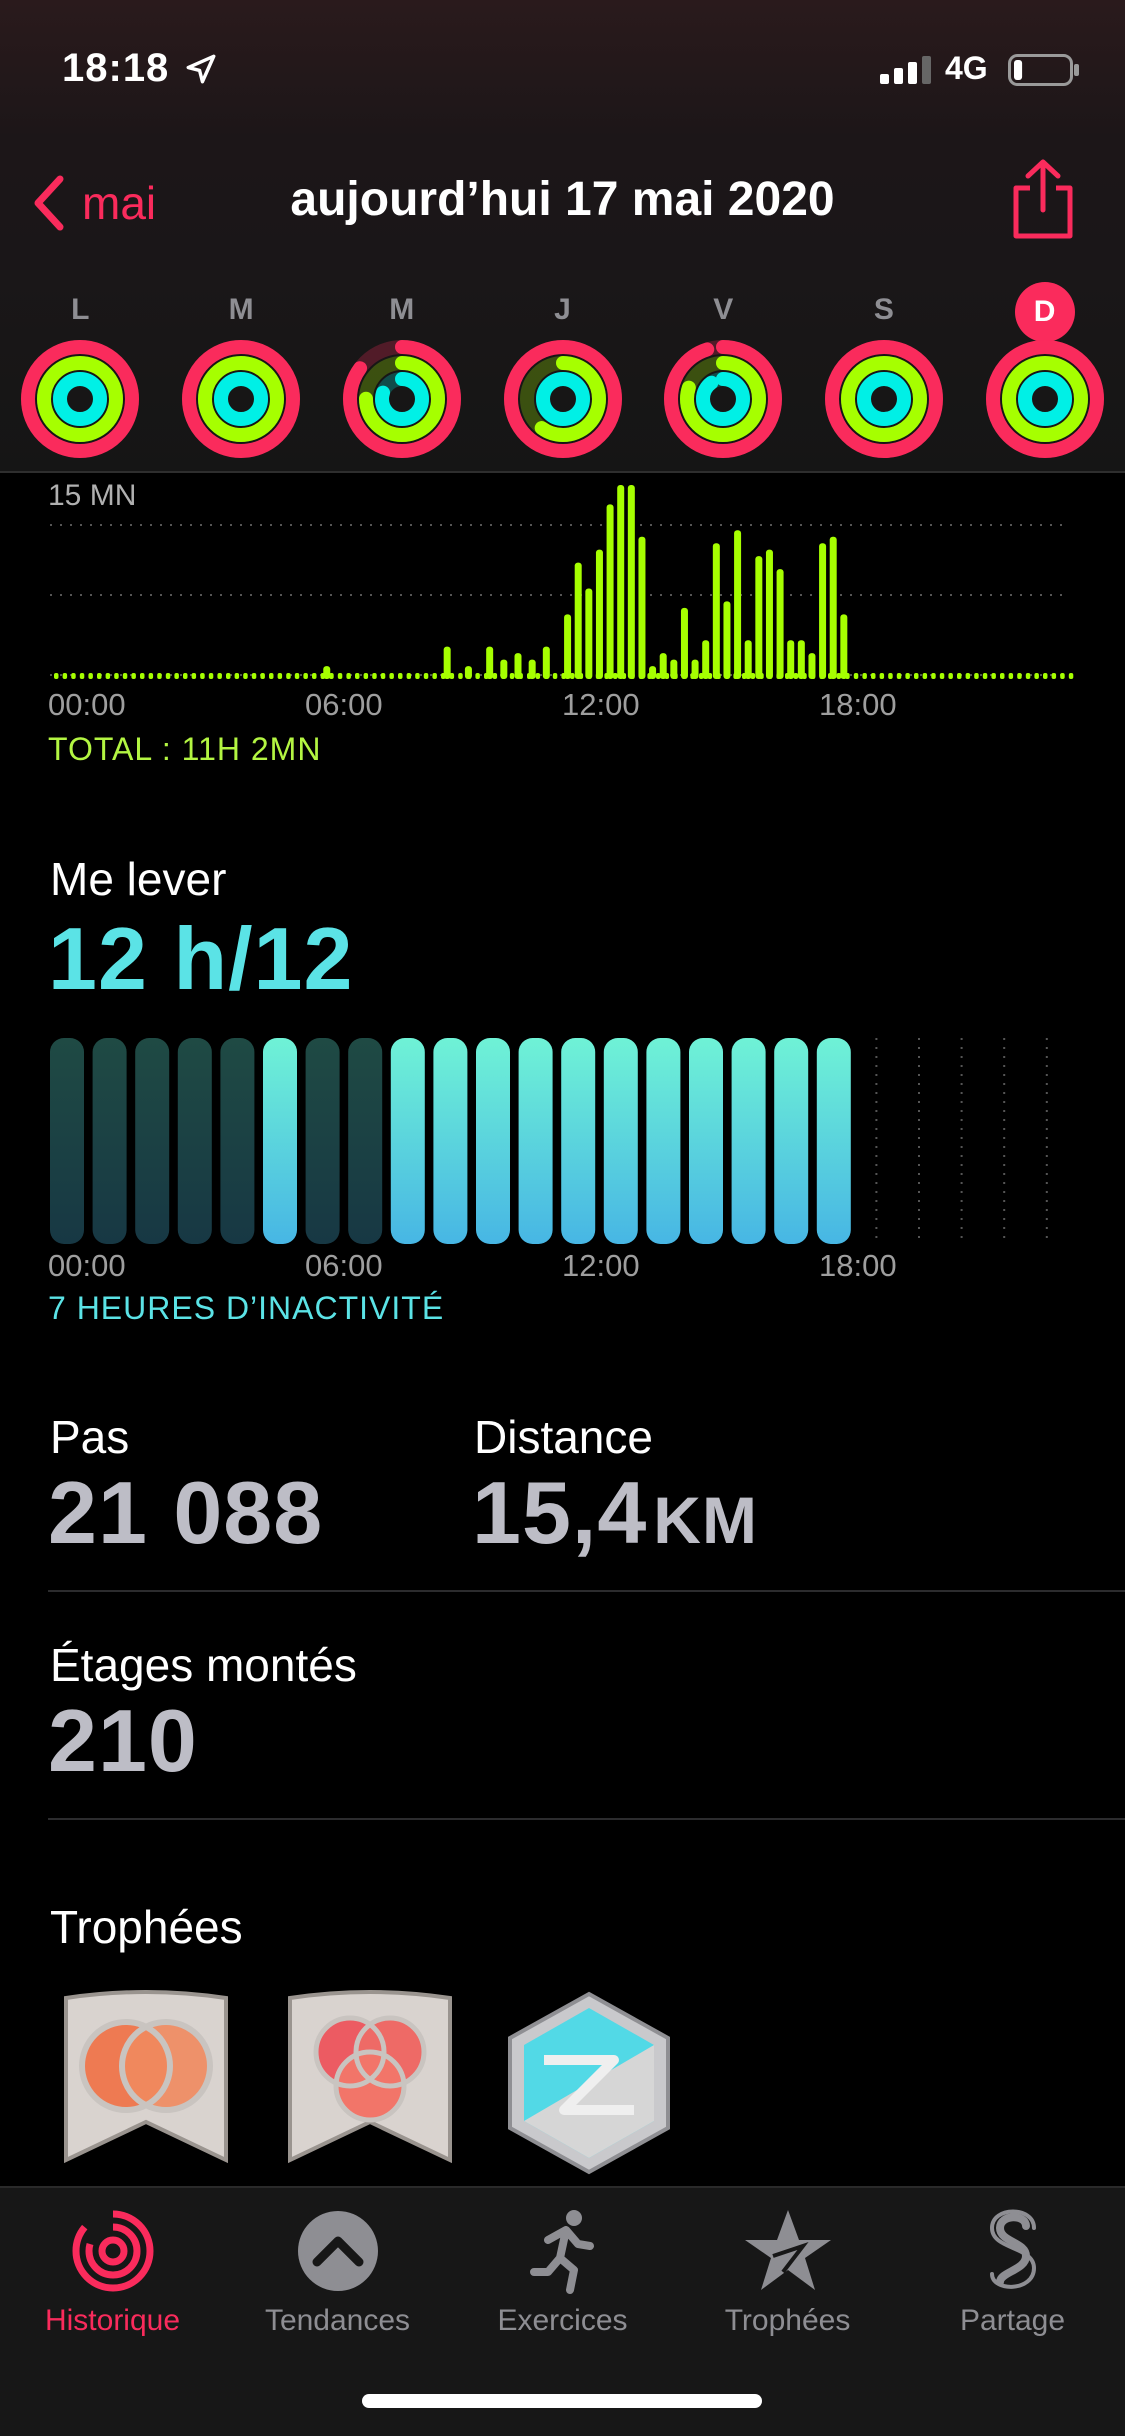  Describe the element at coordinates (146, 2083) in the screenshot. I see `ring-badge-2-icon` at that location.